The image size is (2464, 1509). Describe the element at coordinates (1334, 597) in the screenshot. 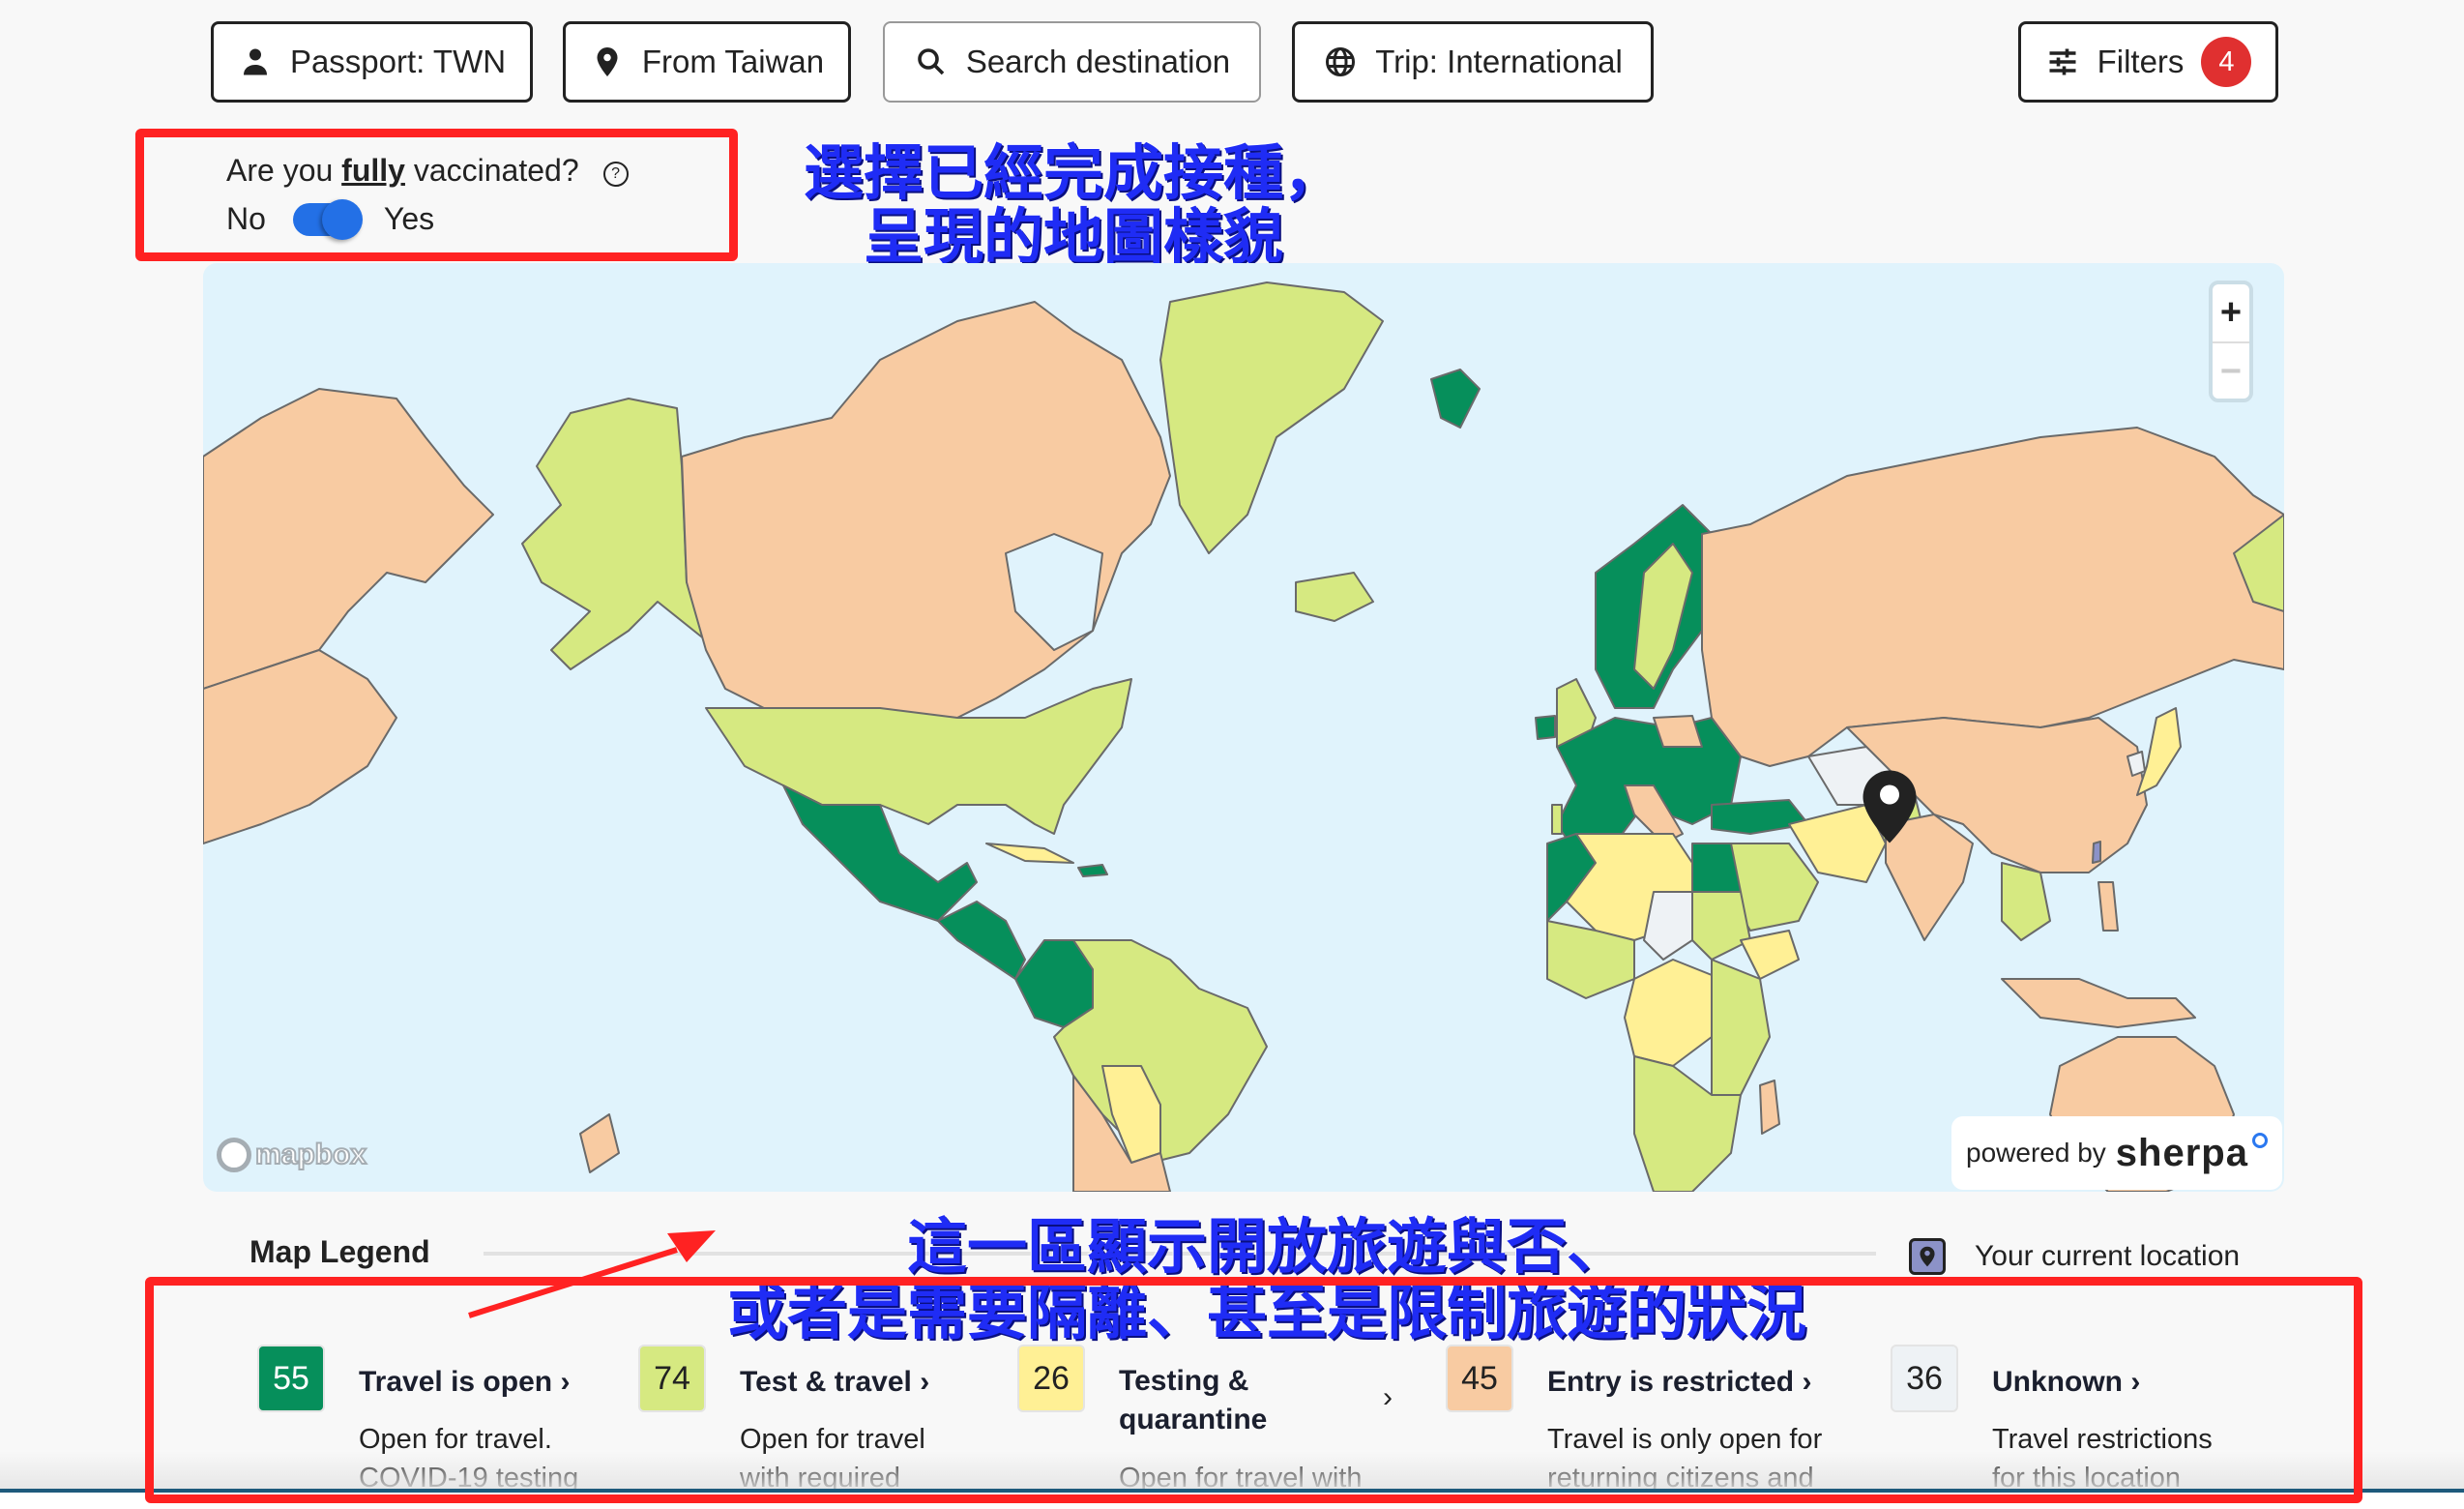

I see `country-iceland` at that location.